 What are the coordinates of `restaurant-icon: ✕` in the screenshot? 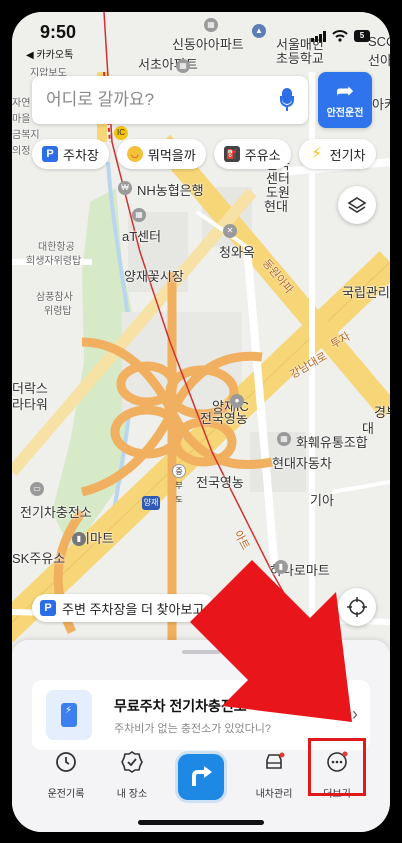 It's located at (230, 231).